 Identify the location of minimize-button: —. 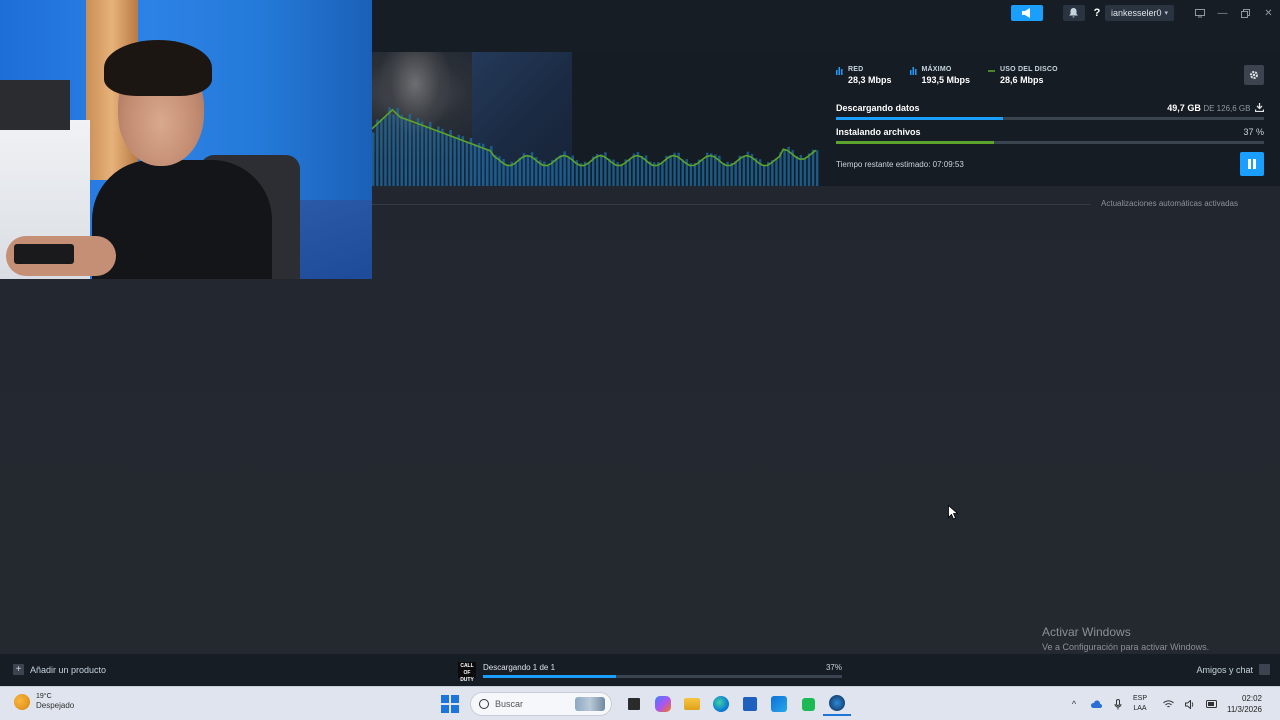
(1222, 13).